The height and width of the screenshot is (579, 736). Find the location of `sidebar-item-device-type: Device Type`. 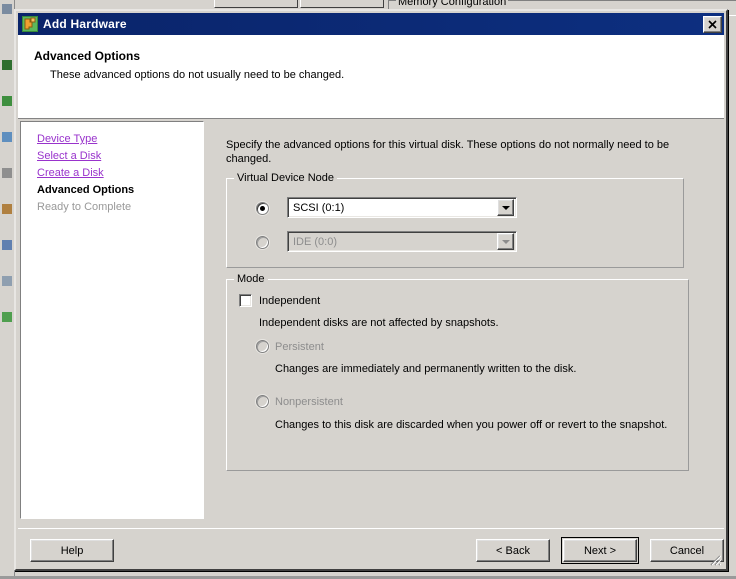

sidebar-item-device-type: Device Type is located at coordinates (120, 139).